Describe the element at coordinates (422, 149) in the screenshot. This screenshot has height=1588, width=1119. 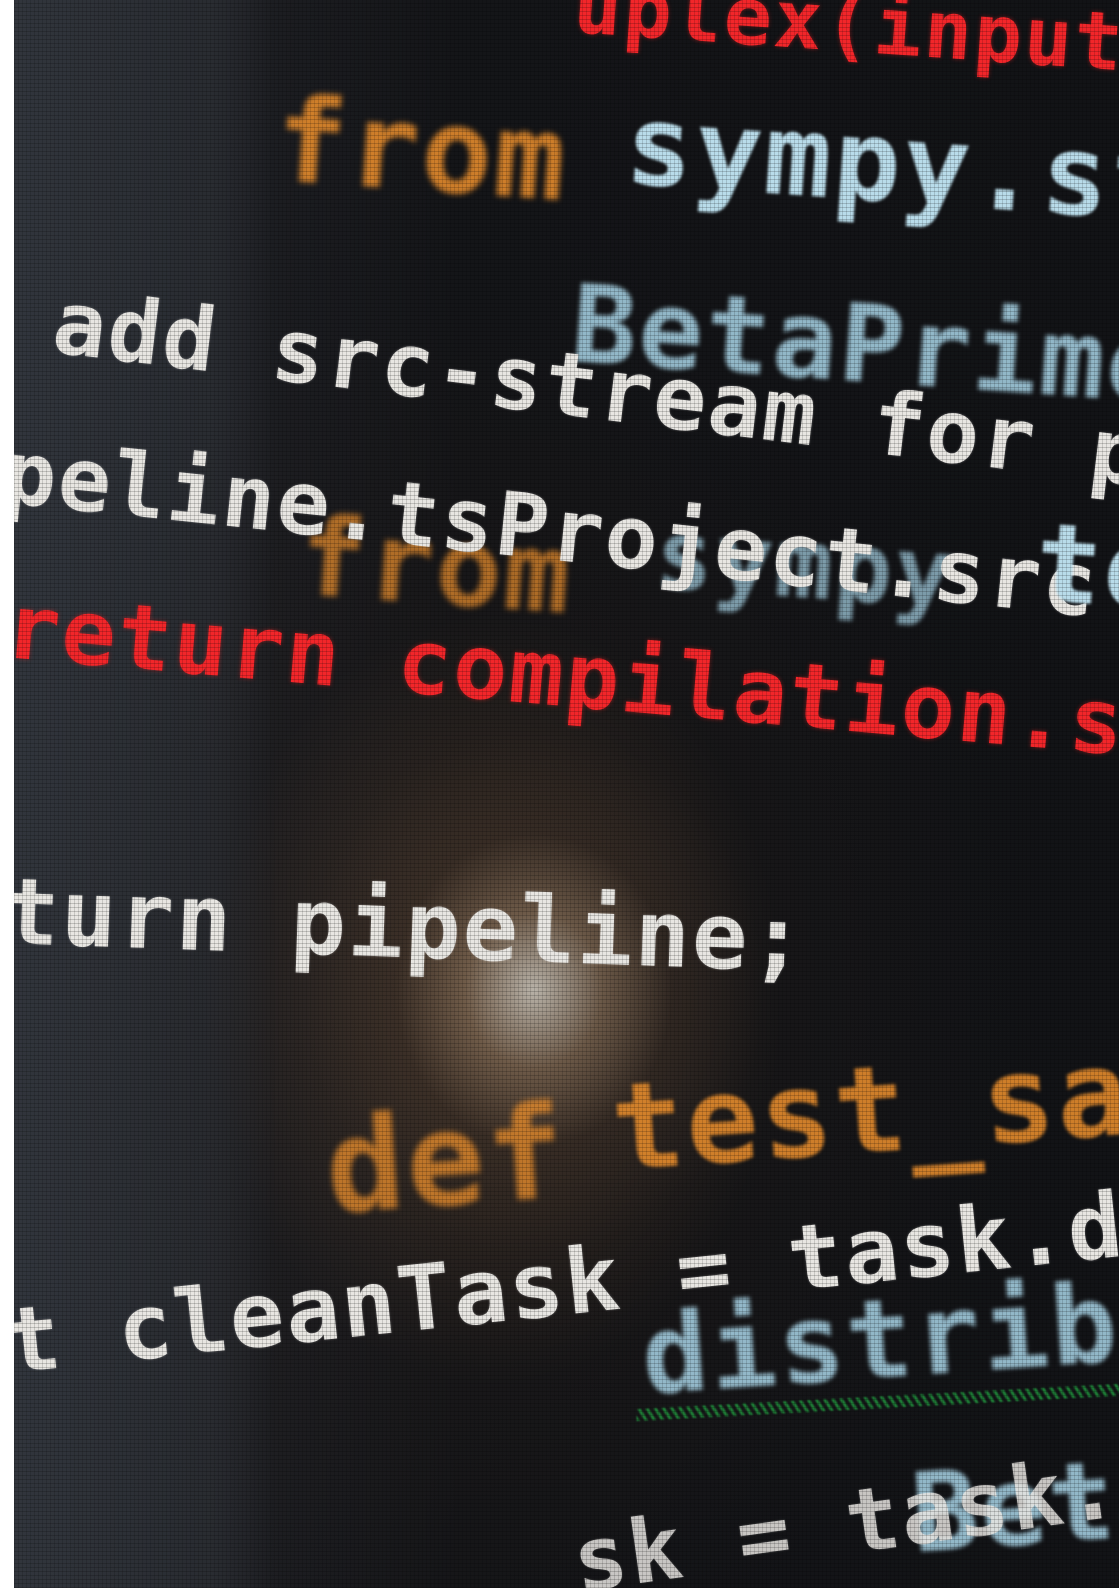
I see `code-keyword-from-1: from` at that location.